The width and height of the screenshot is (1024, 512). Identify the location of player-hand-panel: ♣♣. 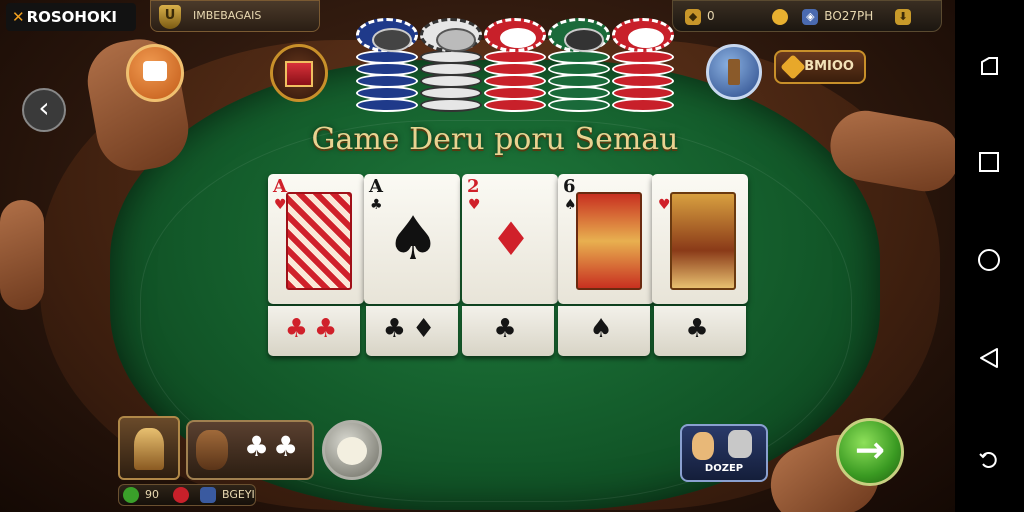
(250, 450).